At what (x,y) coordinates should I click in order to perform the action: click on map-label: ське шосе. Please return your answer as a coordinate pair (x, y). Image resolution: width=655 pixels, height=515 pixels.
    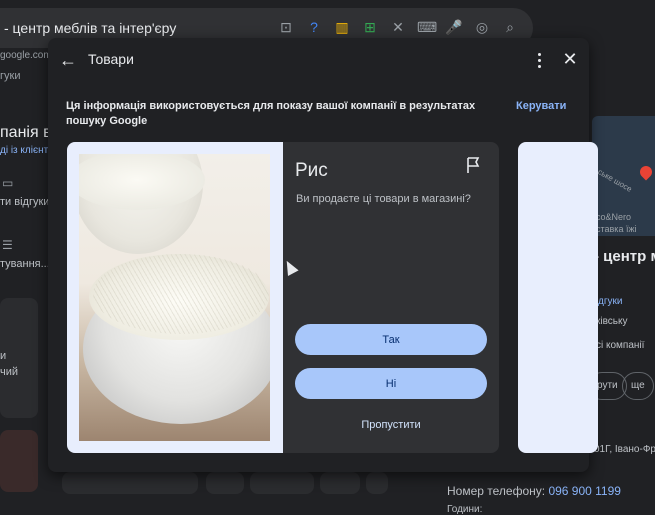
    Looking at the image, I should click on (615, 180).